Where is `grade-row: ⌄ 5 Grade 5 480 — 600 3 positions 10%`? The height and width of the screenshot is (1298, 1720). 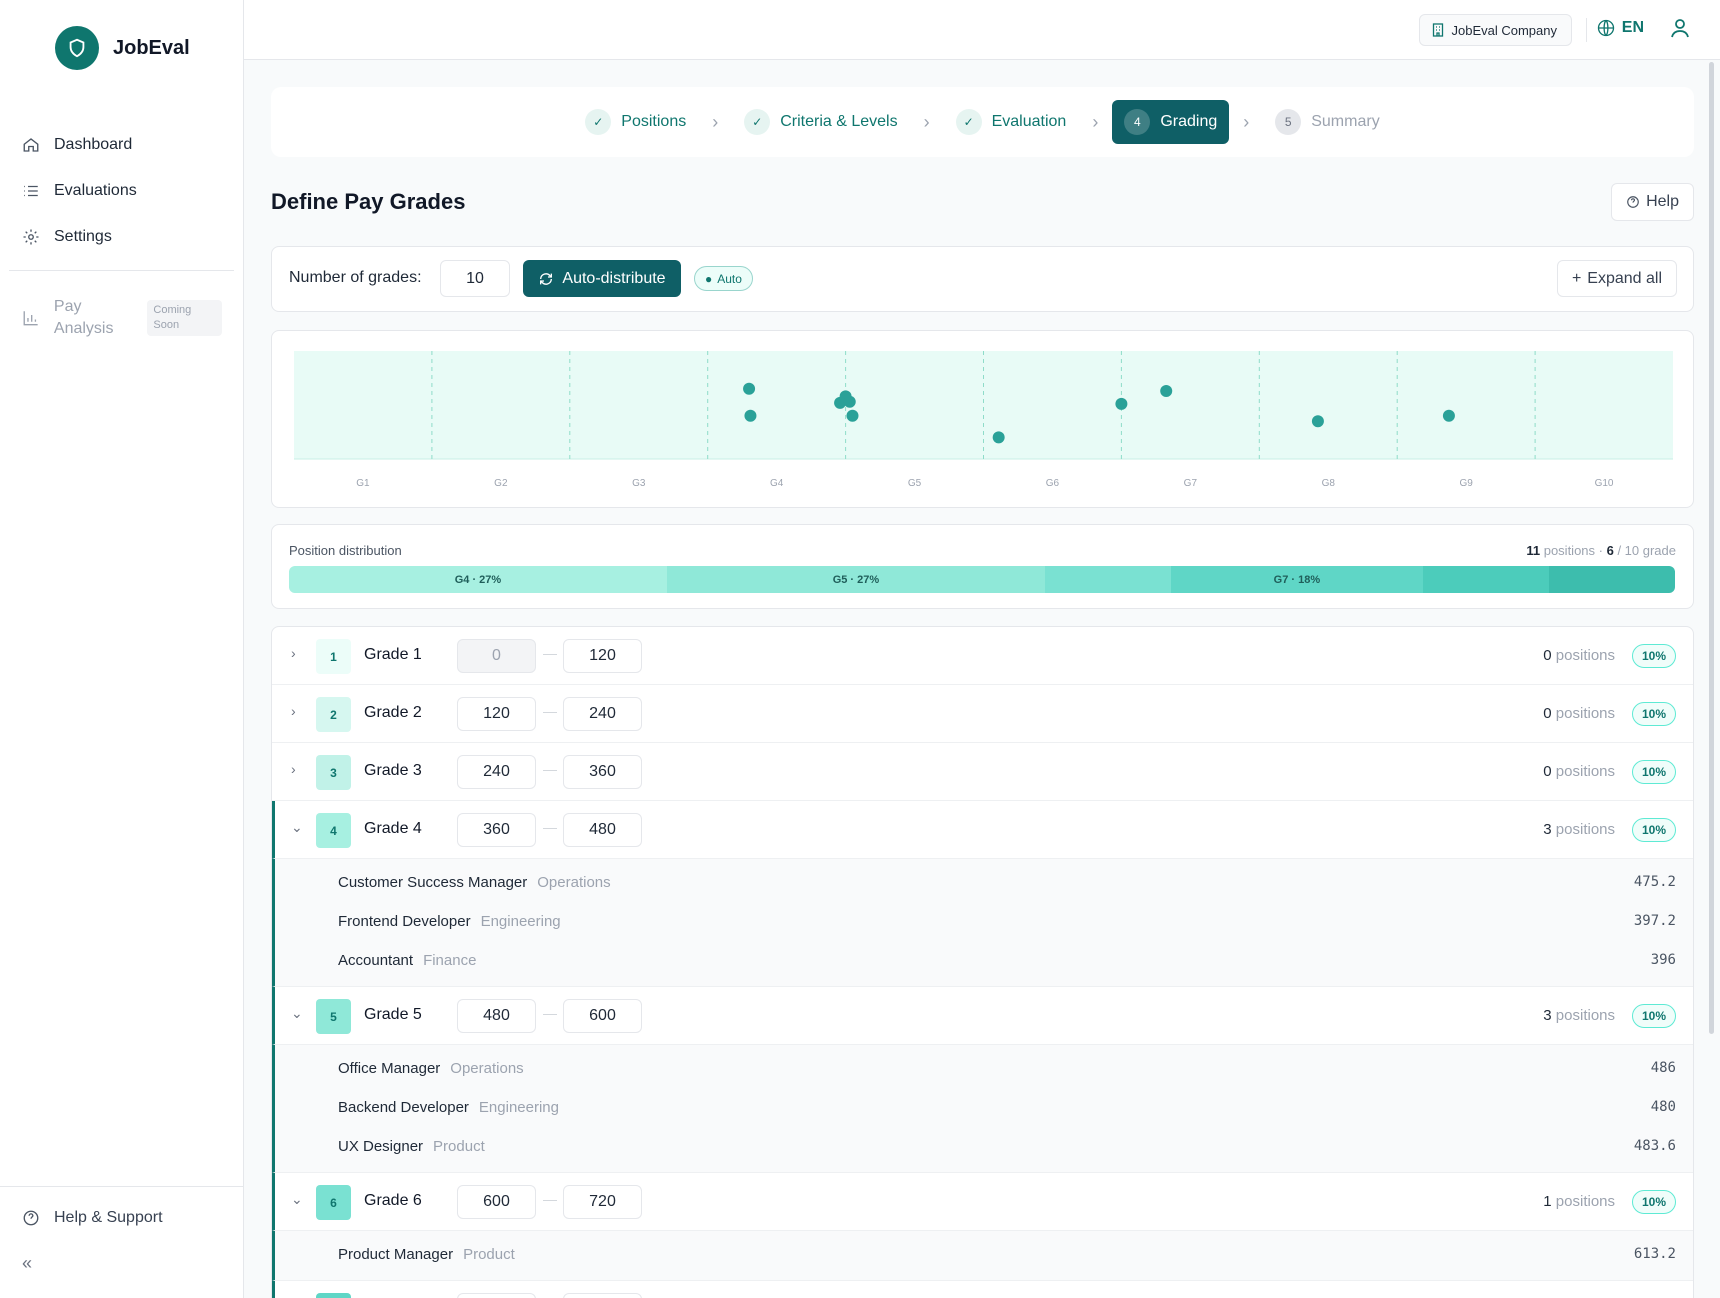 grade-row: ⌄ 5 Grade 5 480 — 600 3 positions 10% is located at coordinates (982, 1016).